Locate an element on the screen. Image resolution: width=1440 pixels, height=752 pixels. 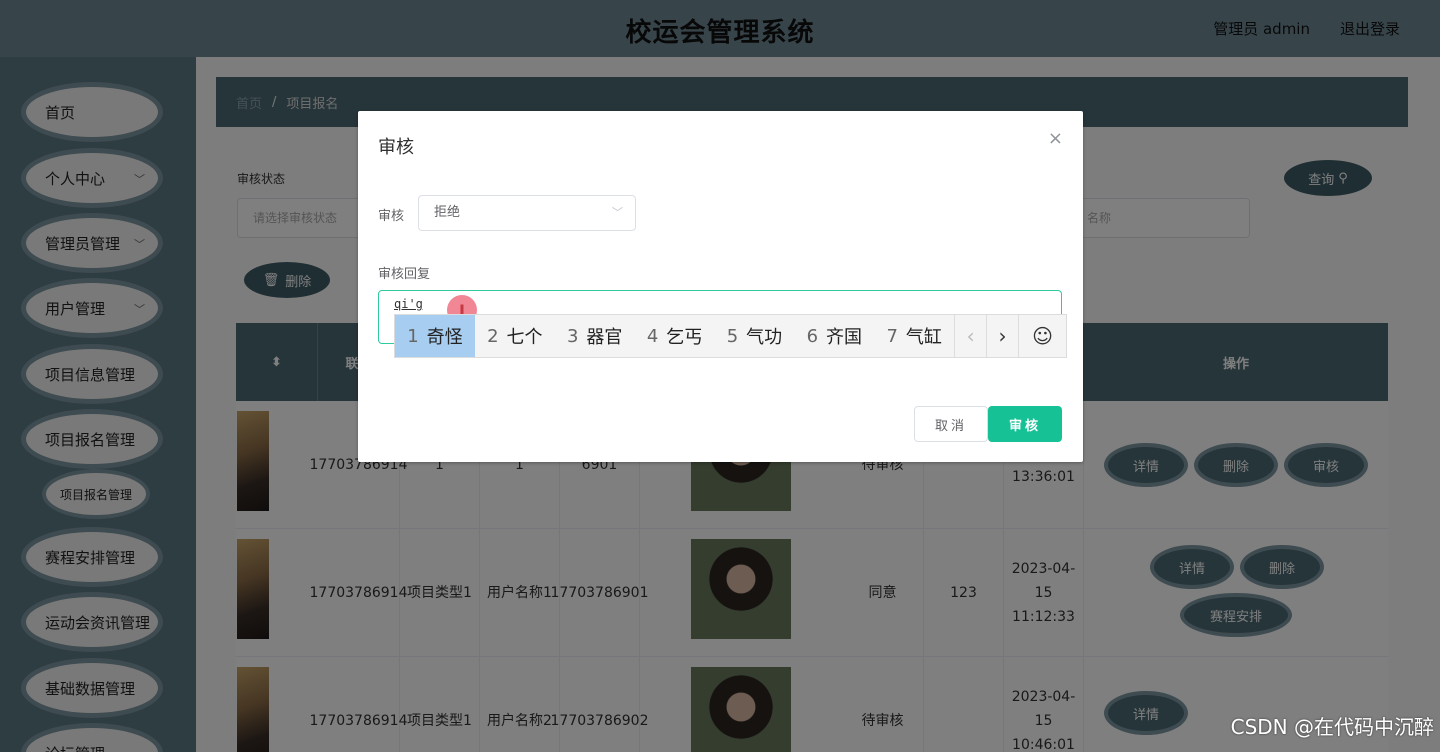
ime-candidate-number: 1 is located at coordinates (413, 336).